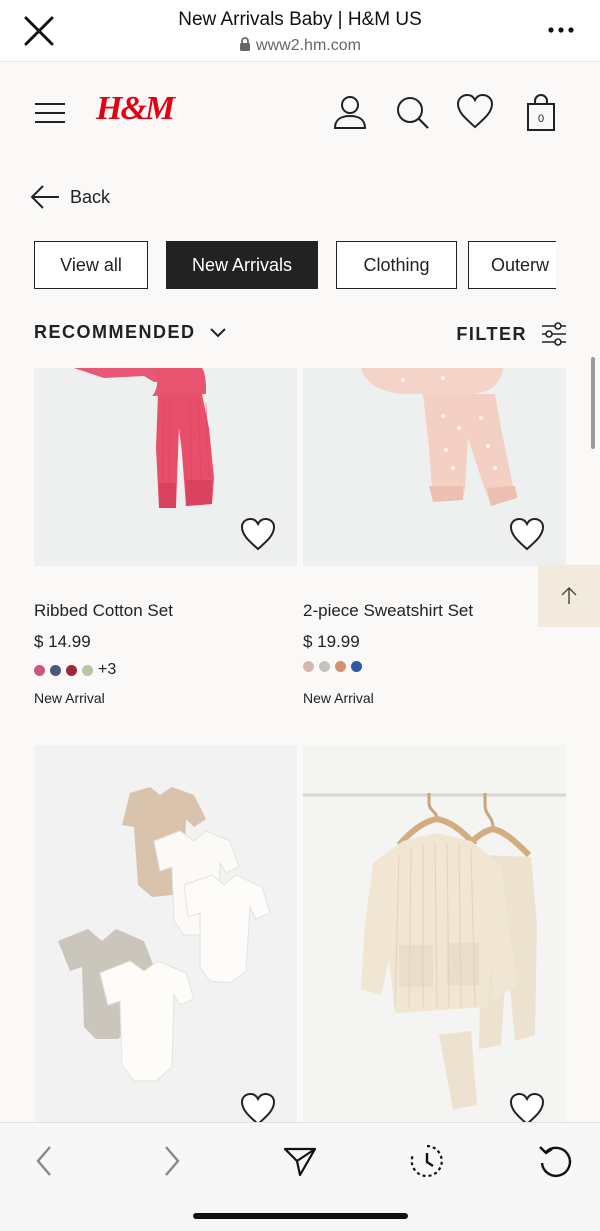 The image size is (600, 1231). What do you see at coordinates (300, 1161) in the screenshot?
I see `send-icon` at bounding box center [300, 1161].